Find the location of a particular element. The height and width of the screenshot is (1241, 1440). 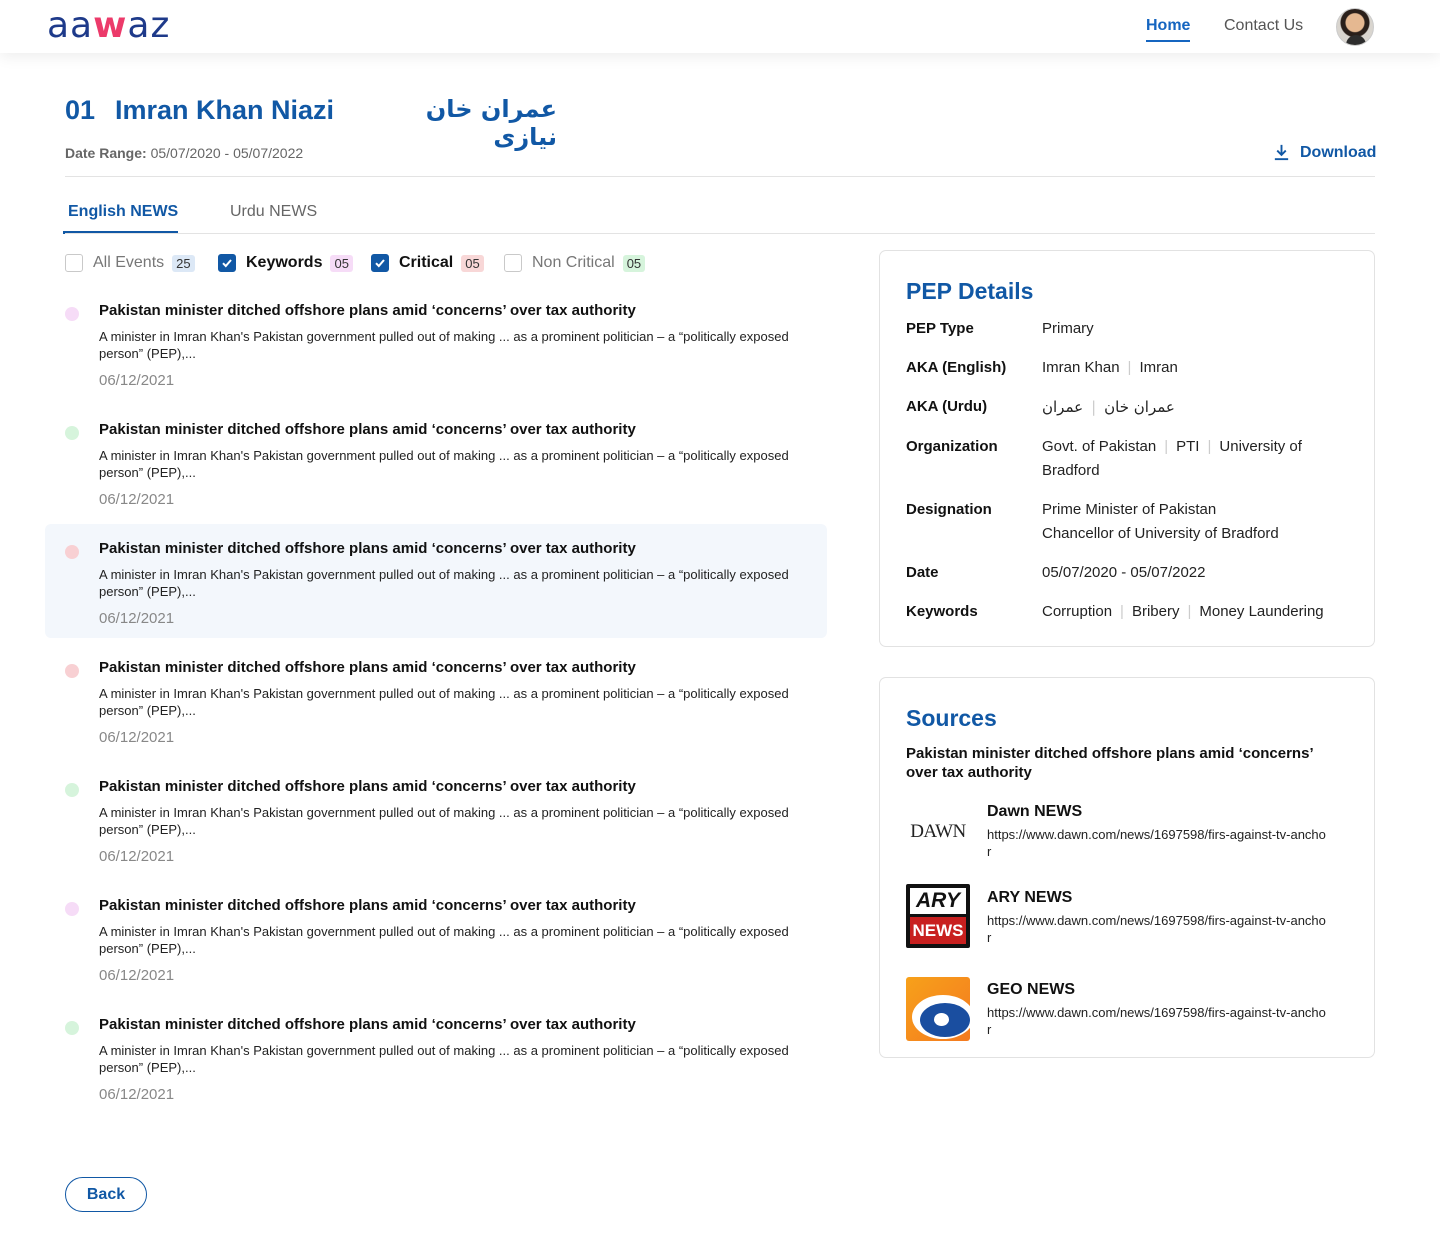

logo-text-az: az is located at coordinates (149, 25).